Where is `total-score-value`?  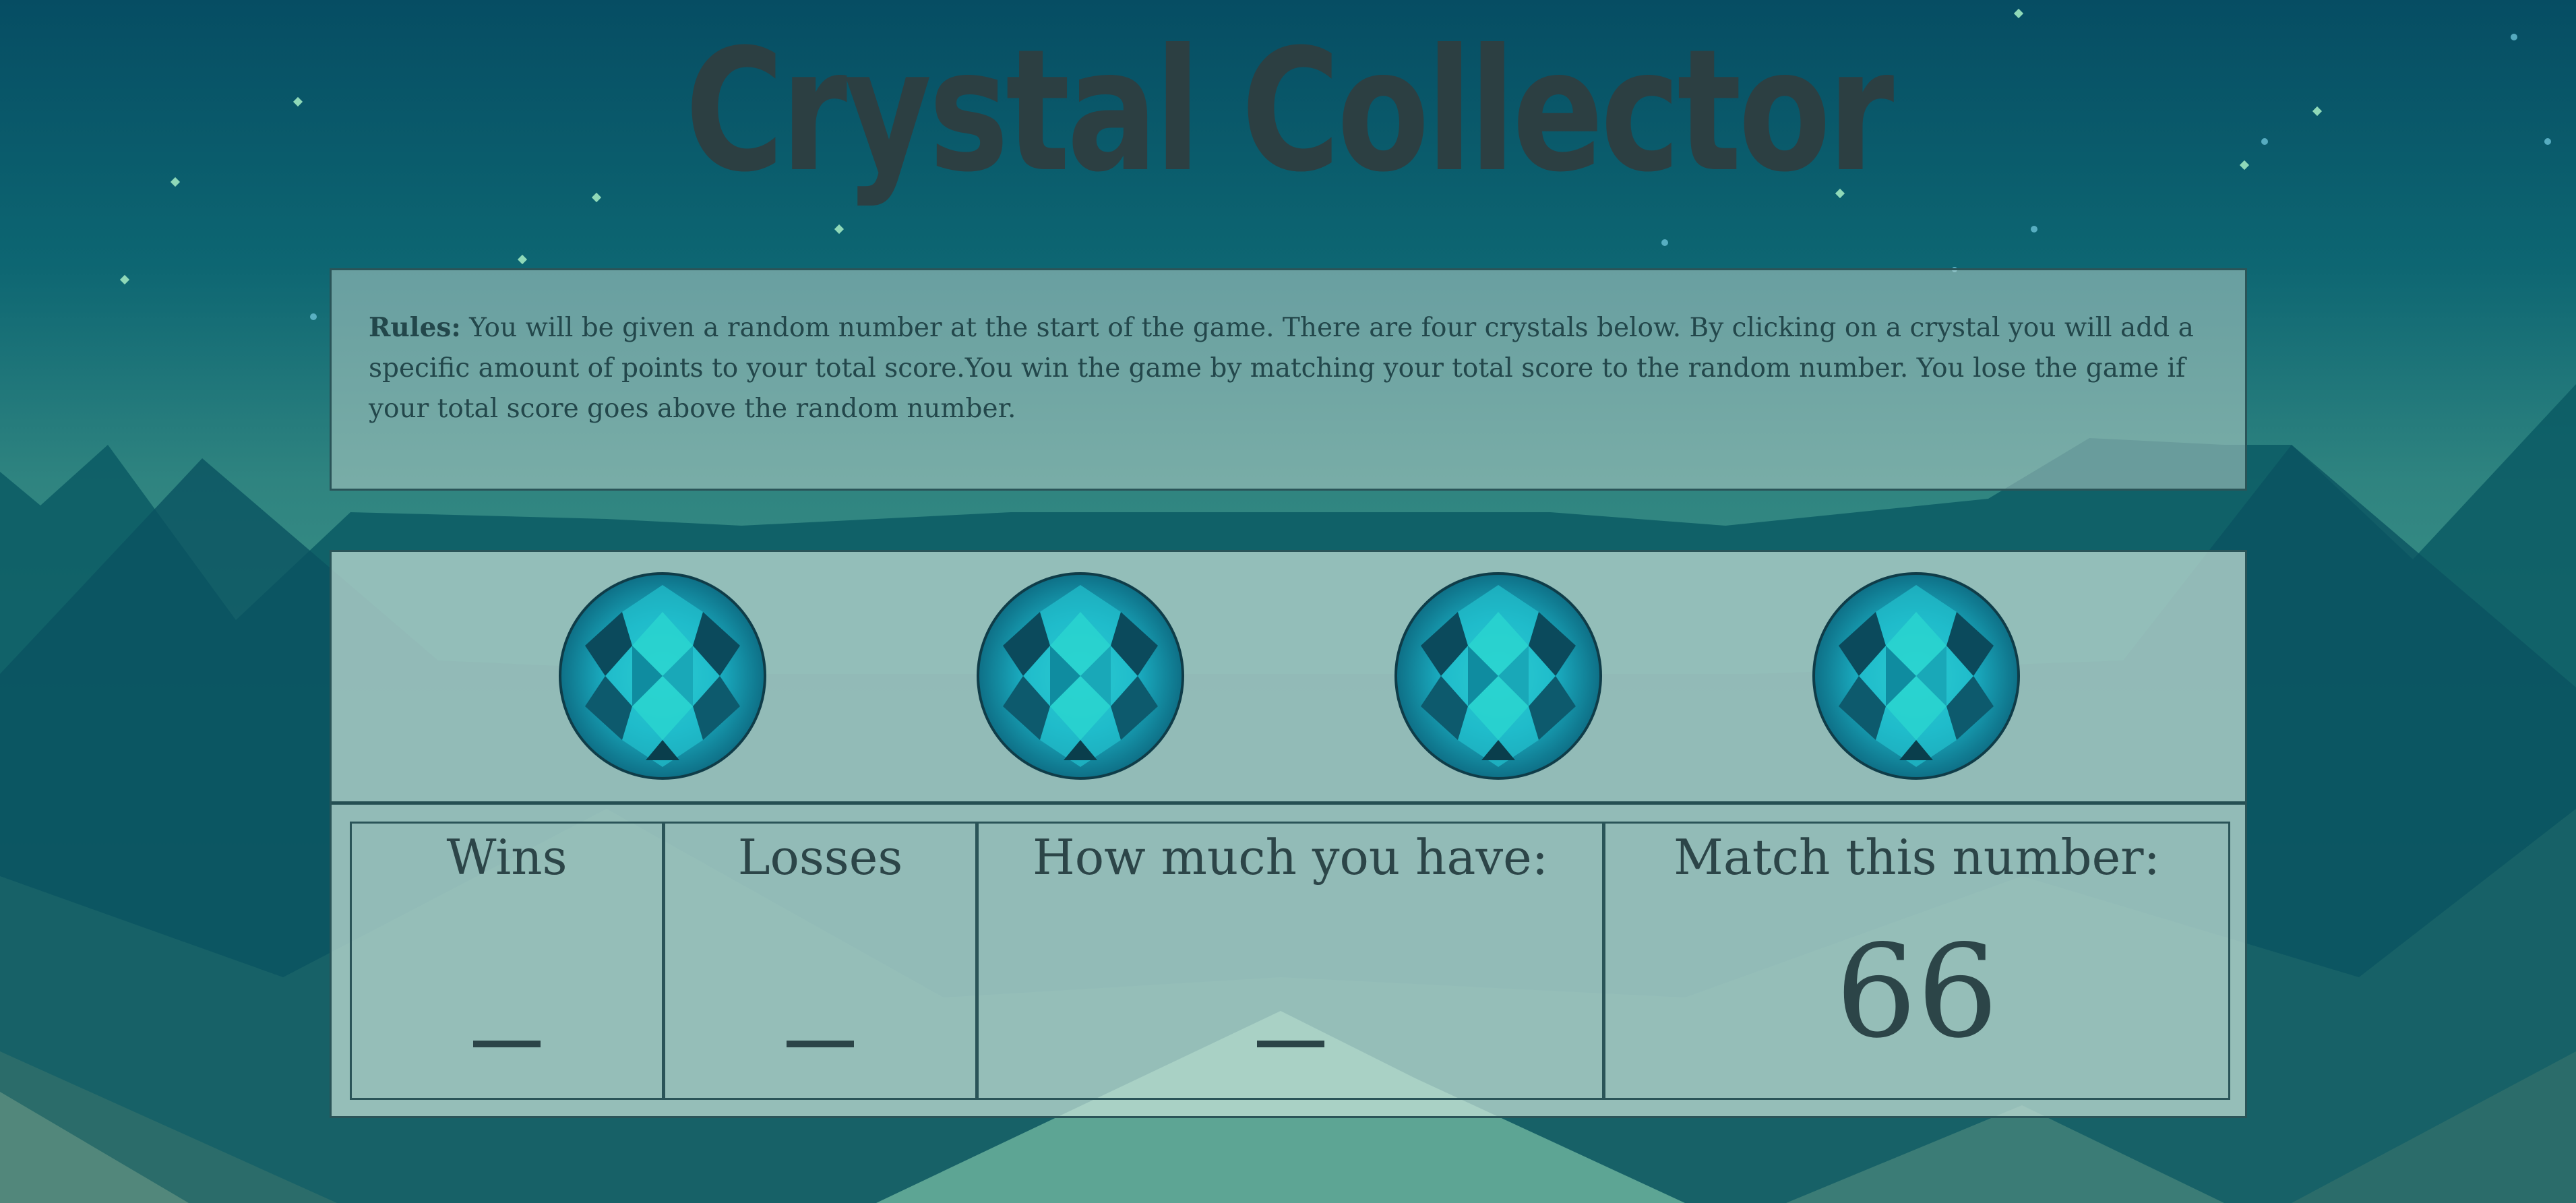 total-score-value is located at coordinates (1290, 1044).